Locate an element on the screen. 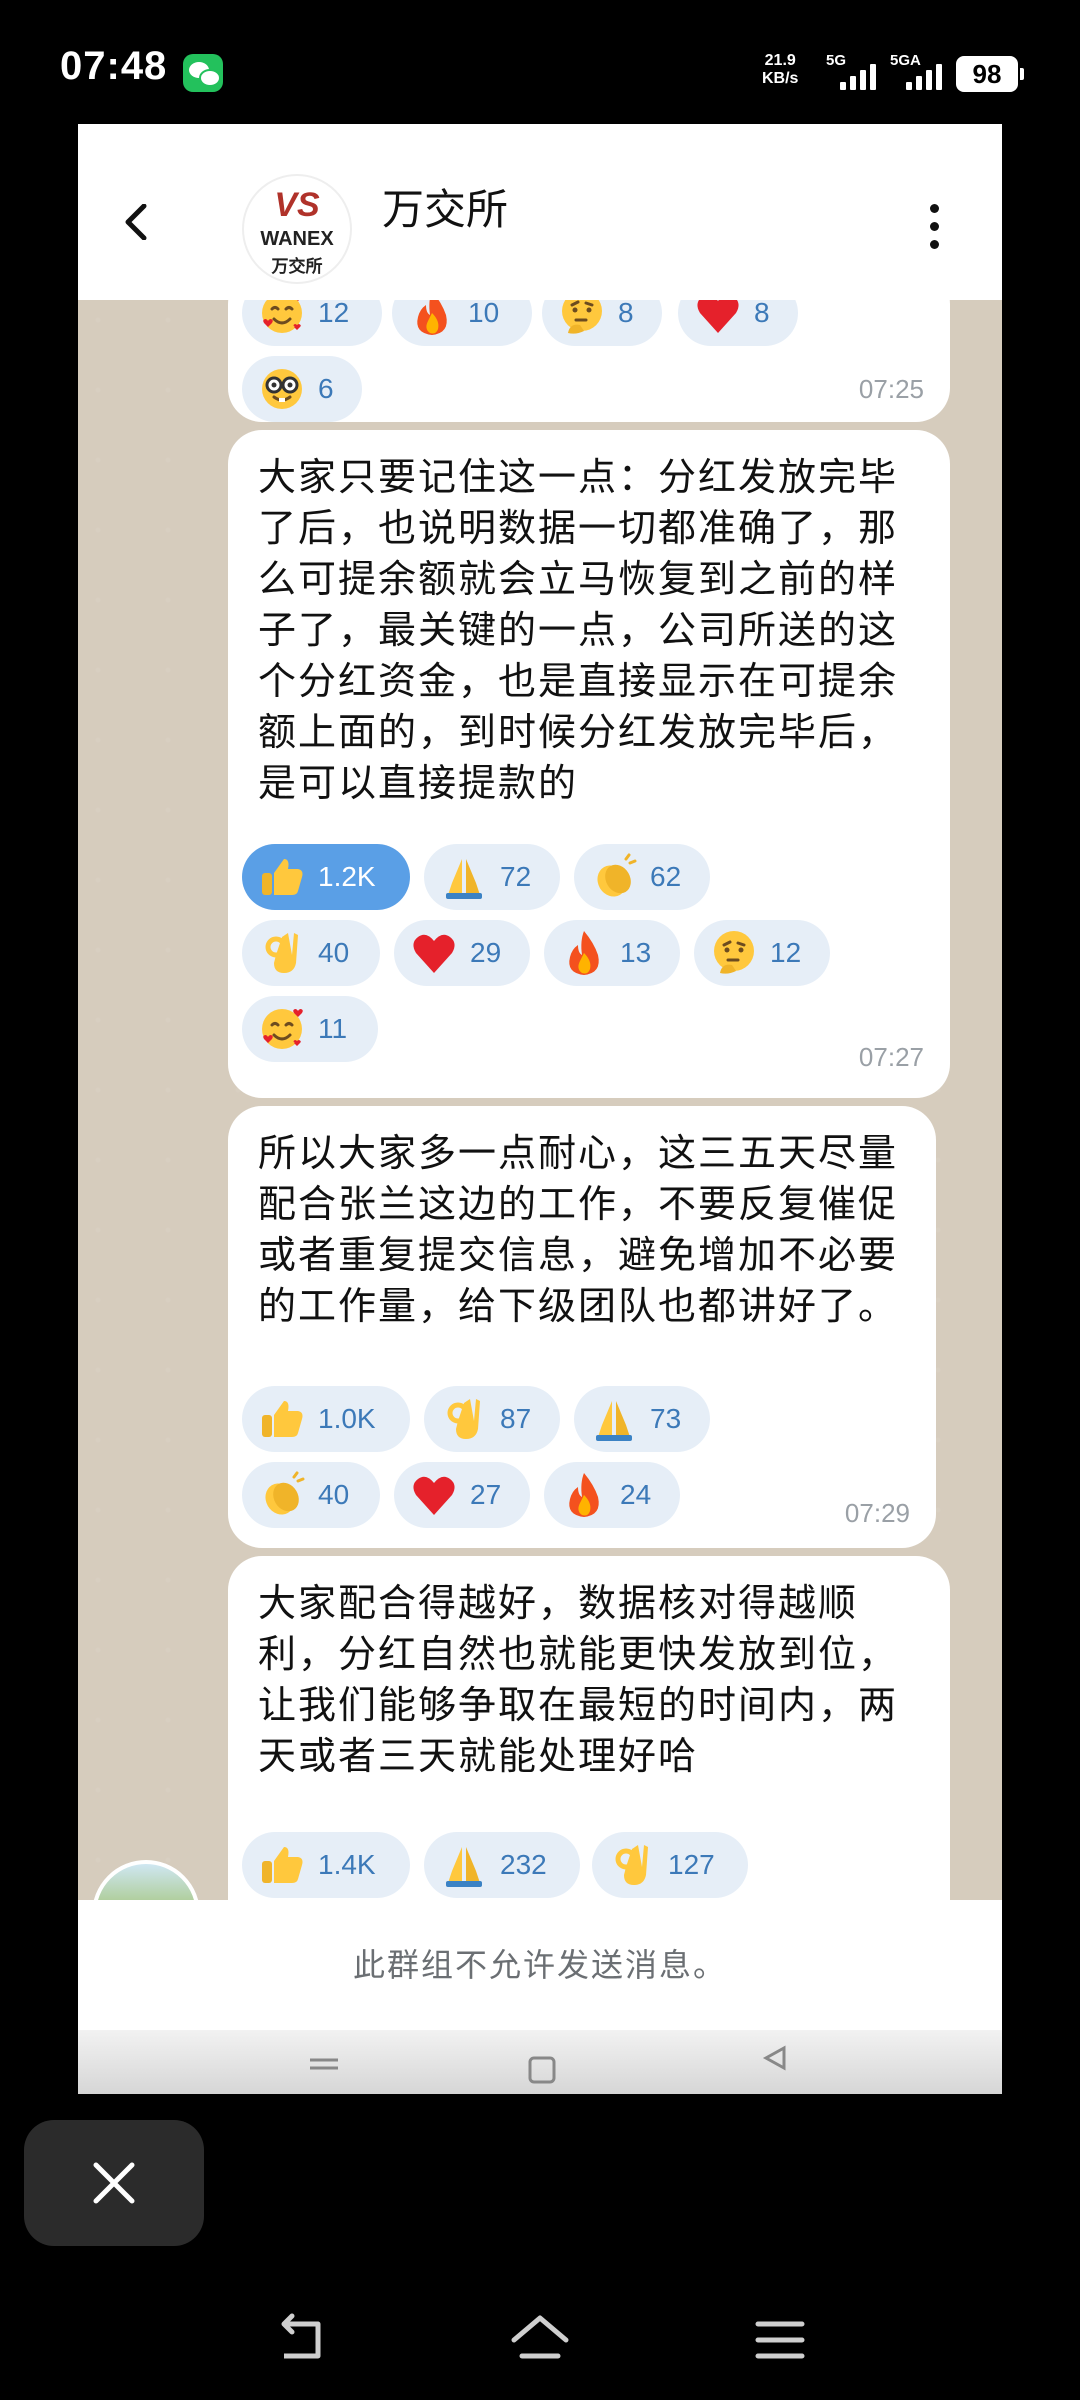 The height and width of the screenshot is (2400, 1080). reaction-chip: 73 is located at coordinates (642, 1419).